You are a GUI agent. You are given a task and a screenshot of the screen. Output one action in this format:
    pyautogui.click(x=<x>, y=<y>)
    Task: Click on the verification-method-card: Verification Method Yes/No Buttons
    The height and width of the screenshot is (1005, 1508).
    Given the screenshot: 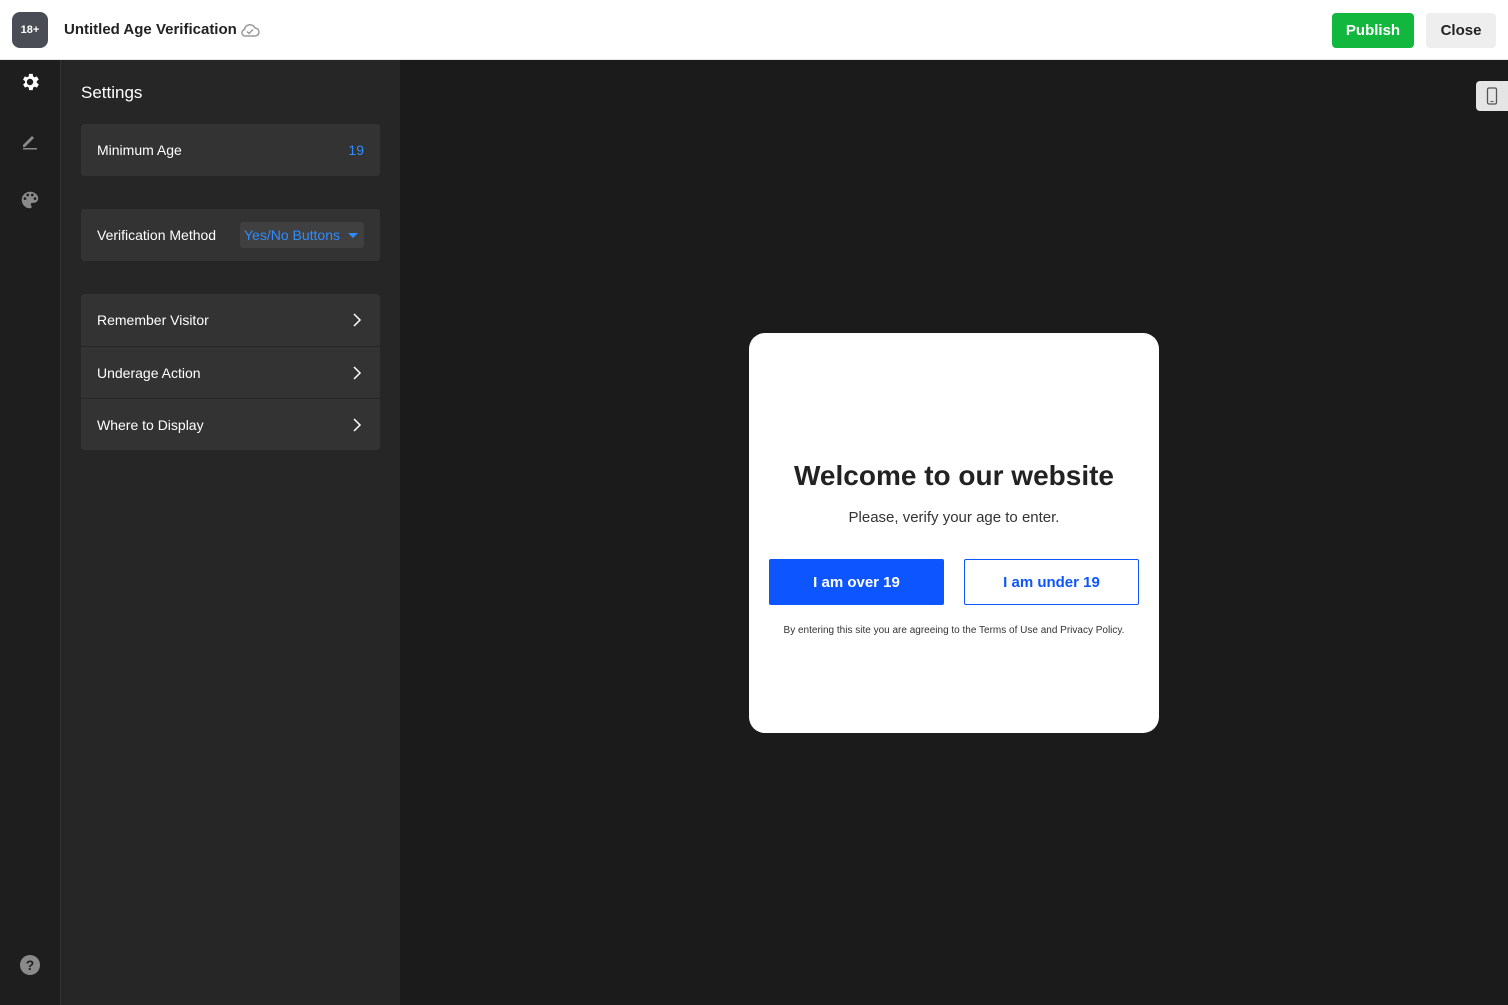 What is the action you would take?
    pyautogui.click(x=230, y=235)
    